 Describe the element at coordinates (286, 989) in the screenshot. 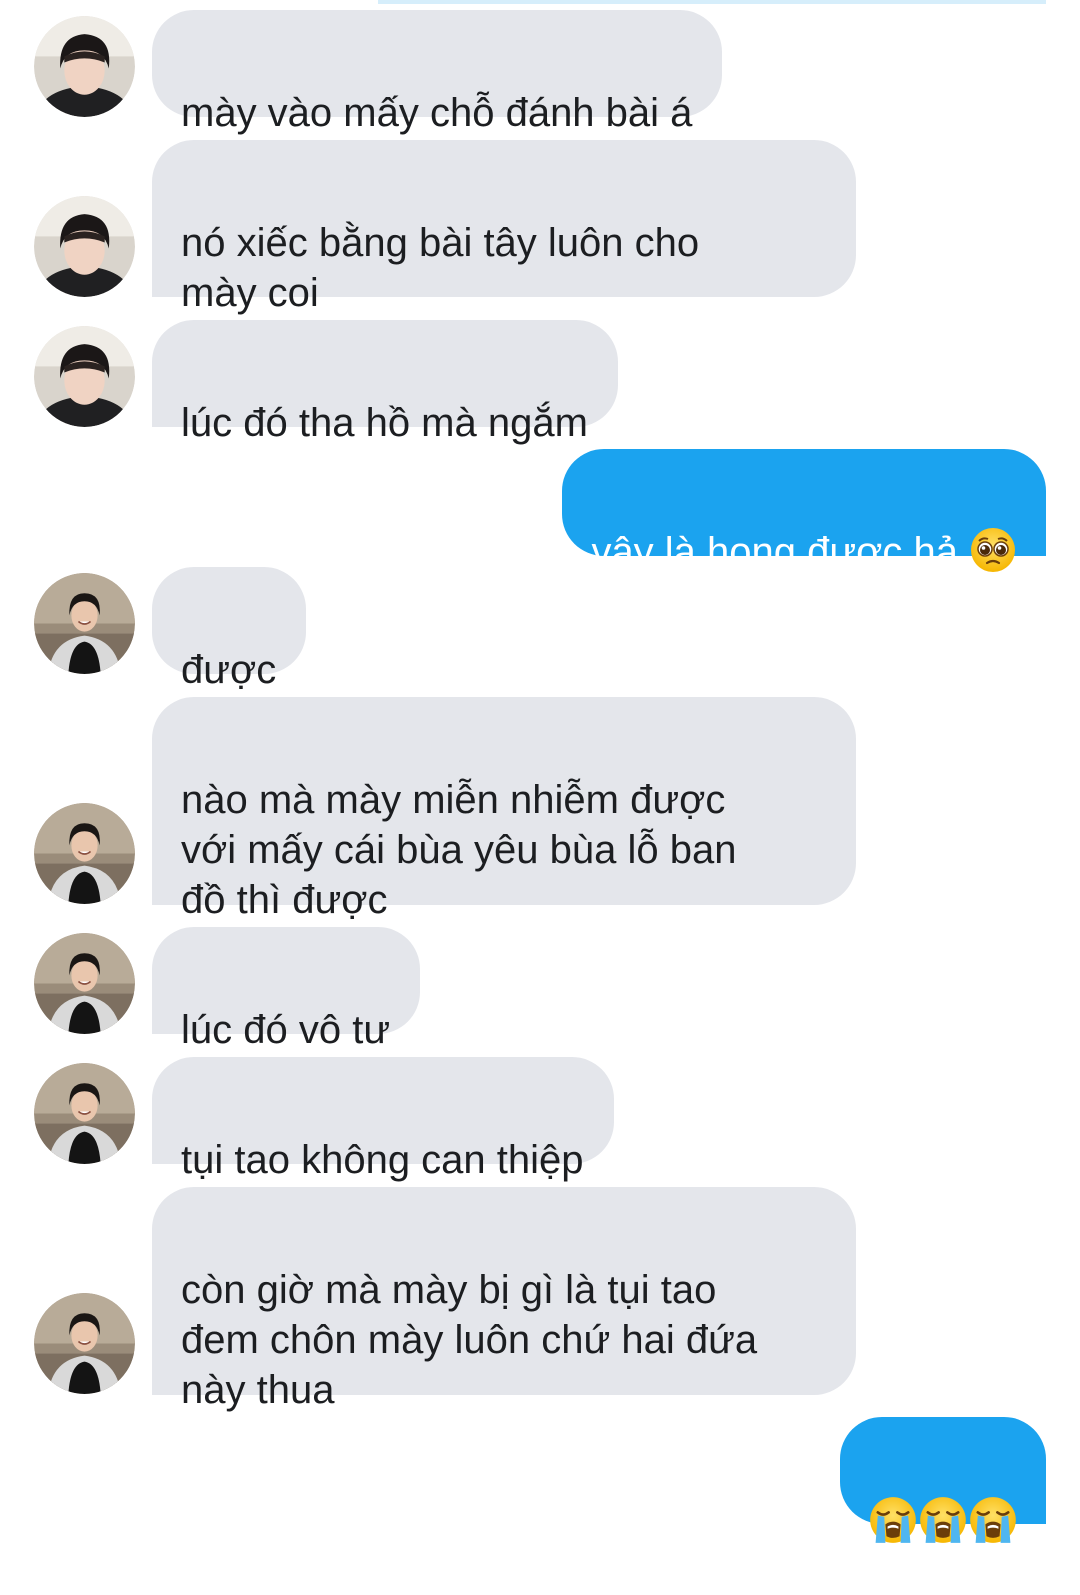

I see `message-bubble-incoming: lúc đó vô tư` at that location.